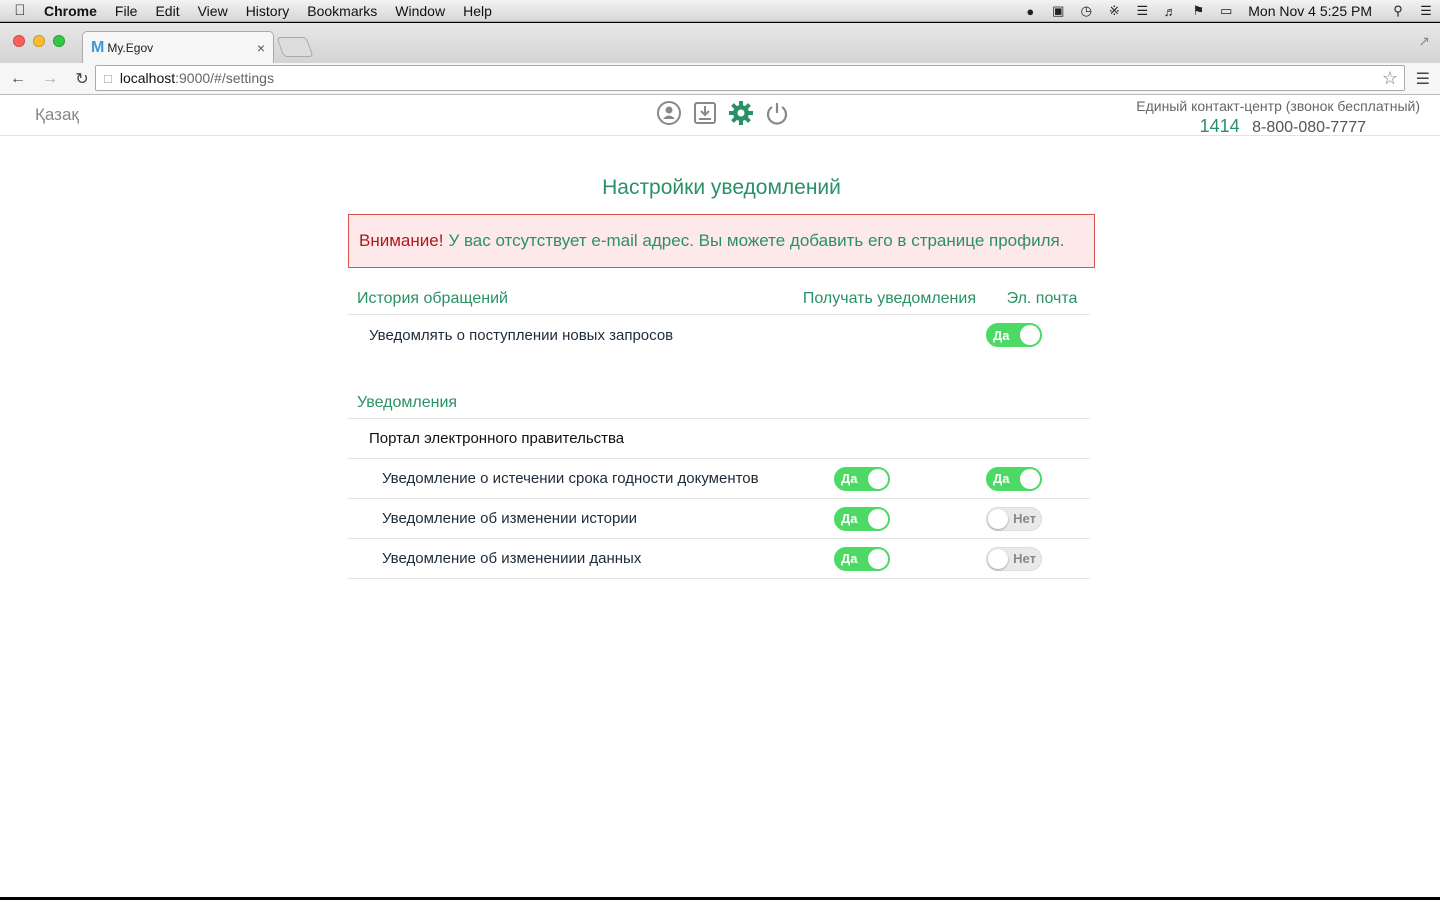 The image size is (1440, 900). What do you see at coordinates (401, 240) in the screenshot?
I see `alert-strong: Внимание!` at bounding box center [401, 240].